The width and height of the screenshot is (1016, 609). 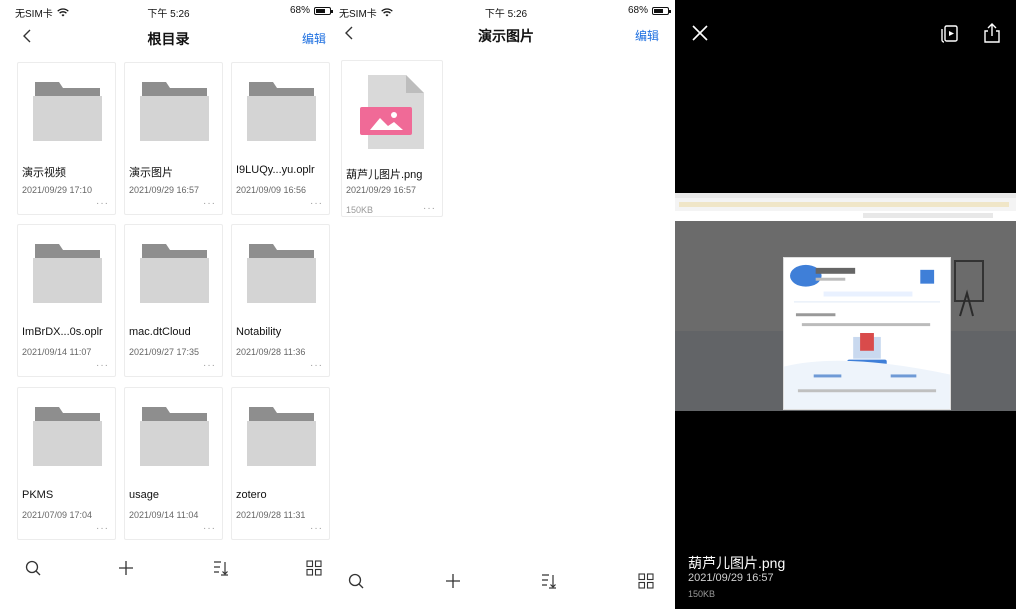 I want to click on share-icon, so click(x=992, y=33).